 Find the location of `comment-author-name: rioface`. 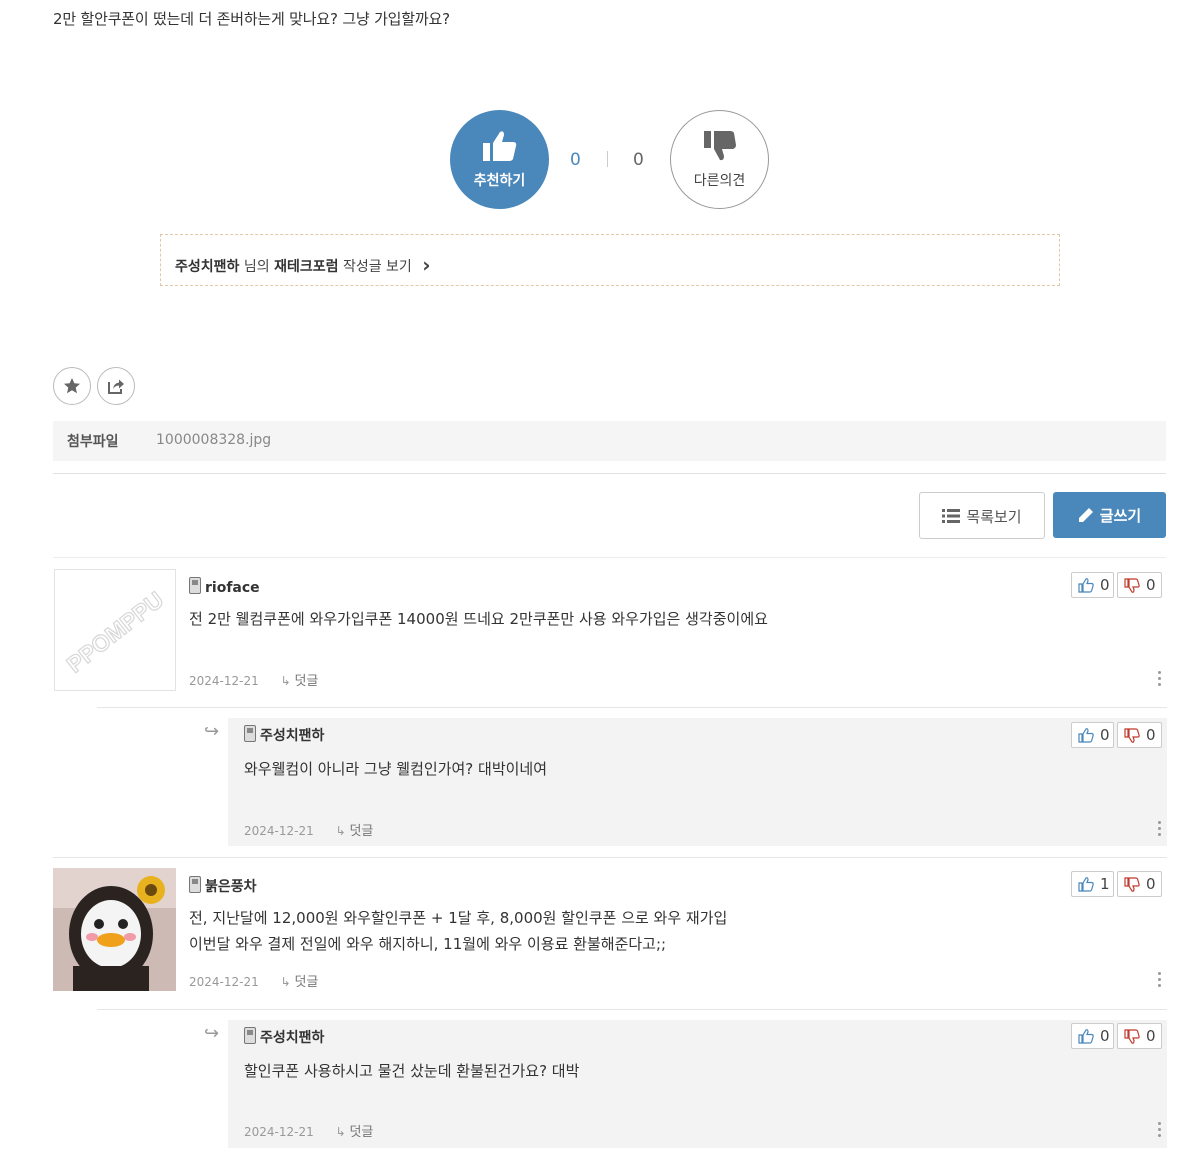

comment-author-name: rioface is located at coordinates (232, 588).